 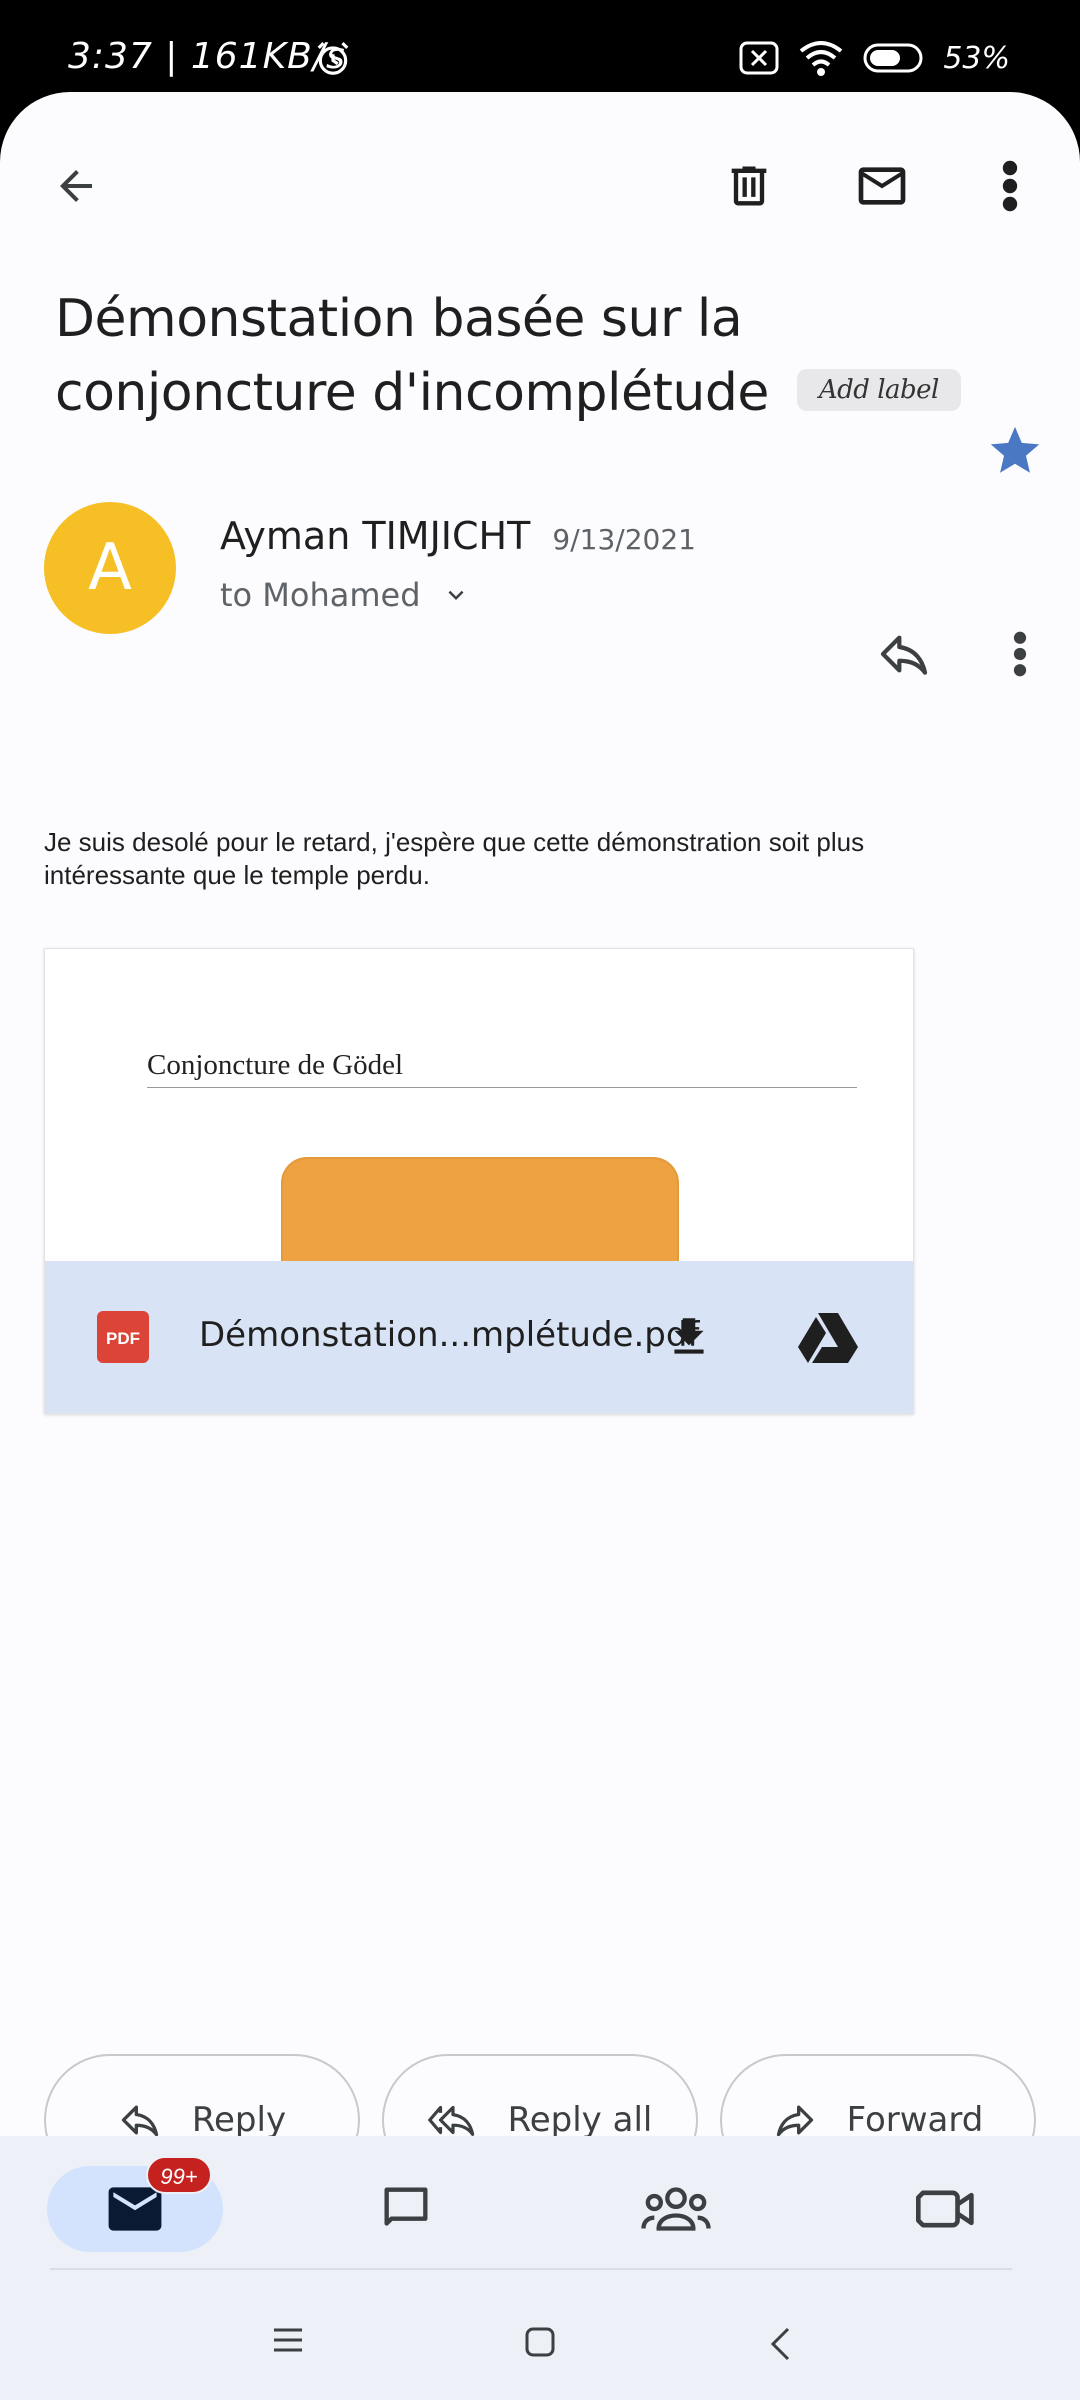 I want to click on message-more-button, so click(x=1020, y=654).